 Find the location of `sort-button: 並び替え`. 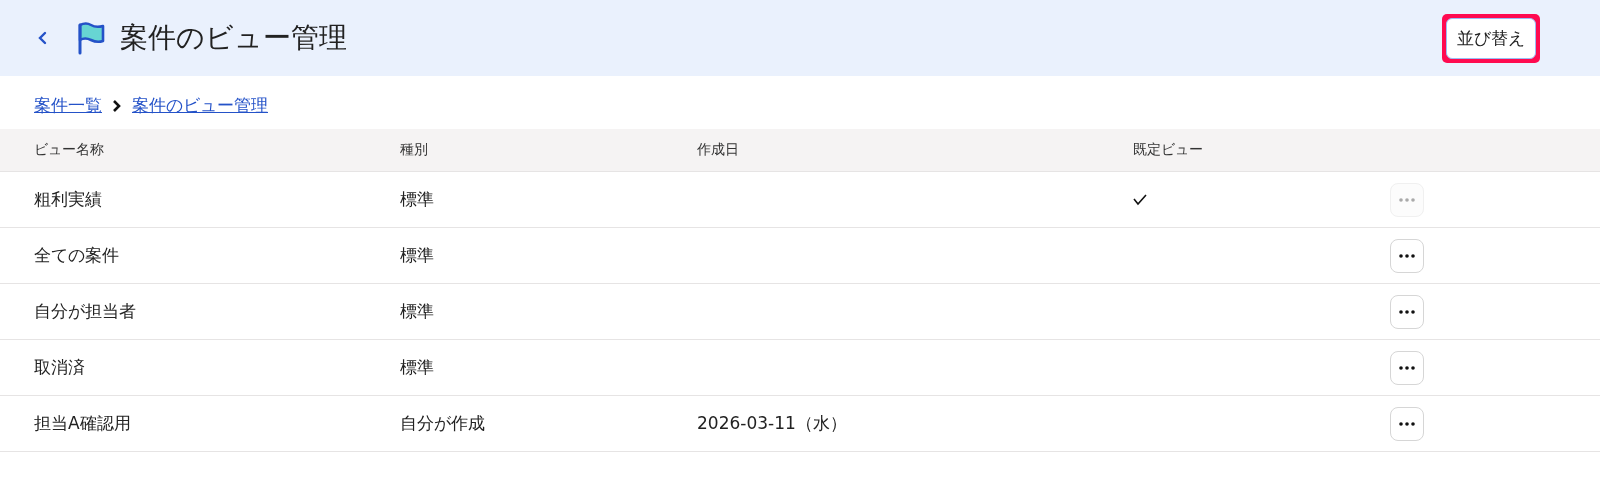

sort-button: 並び替え is located at coordinates (1491, 38).